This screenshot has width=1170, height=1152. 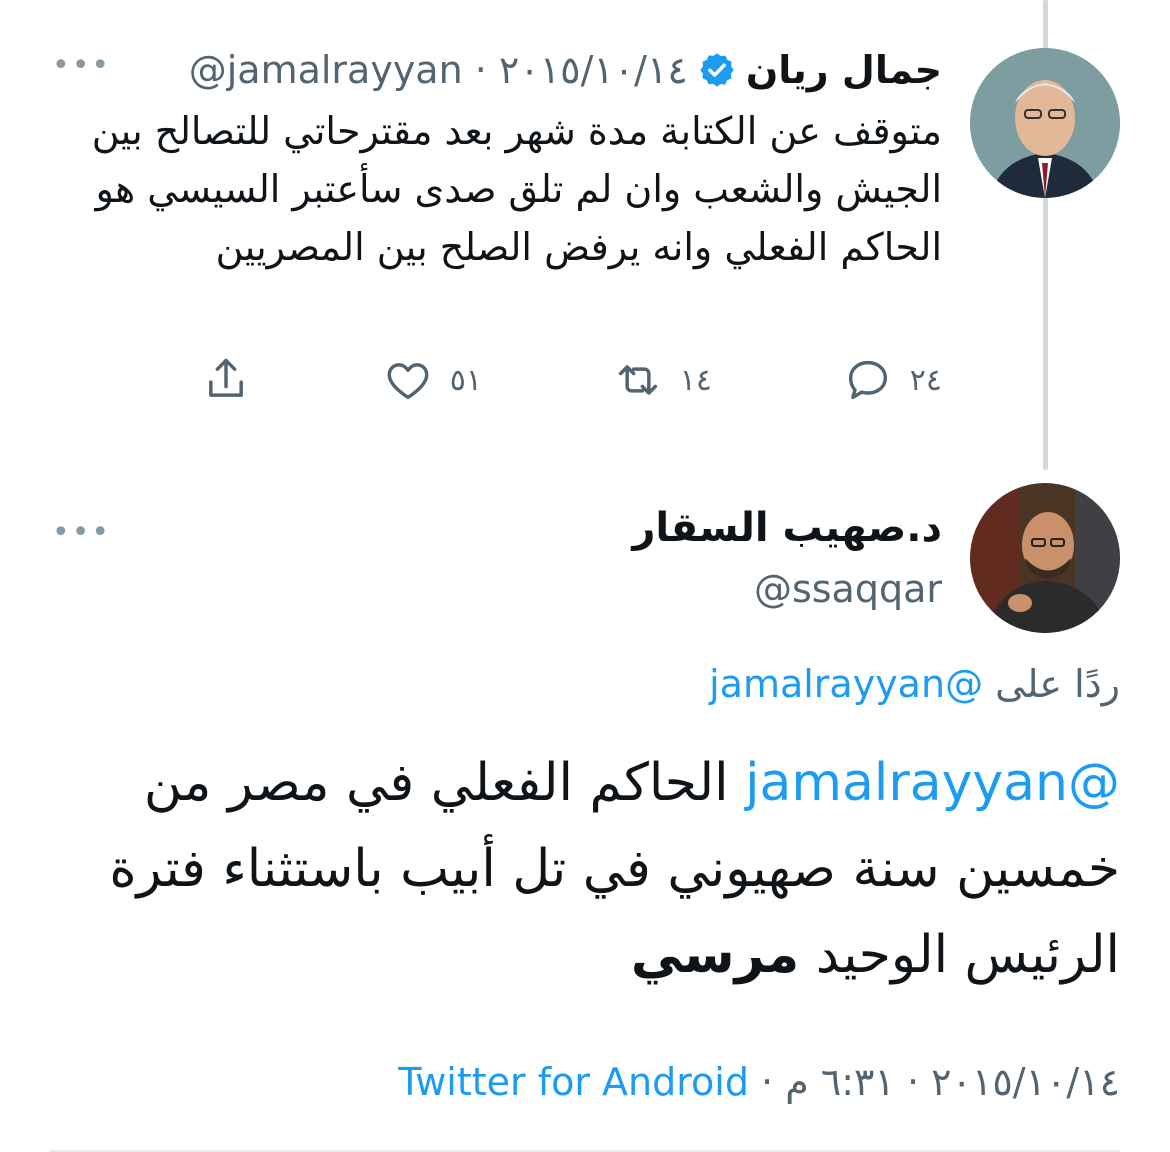 I want to click on author-name: جمال ريان, so click(x=844, y=70).